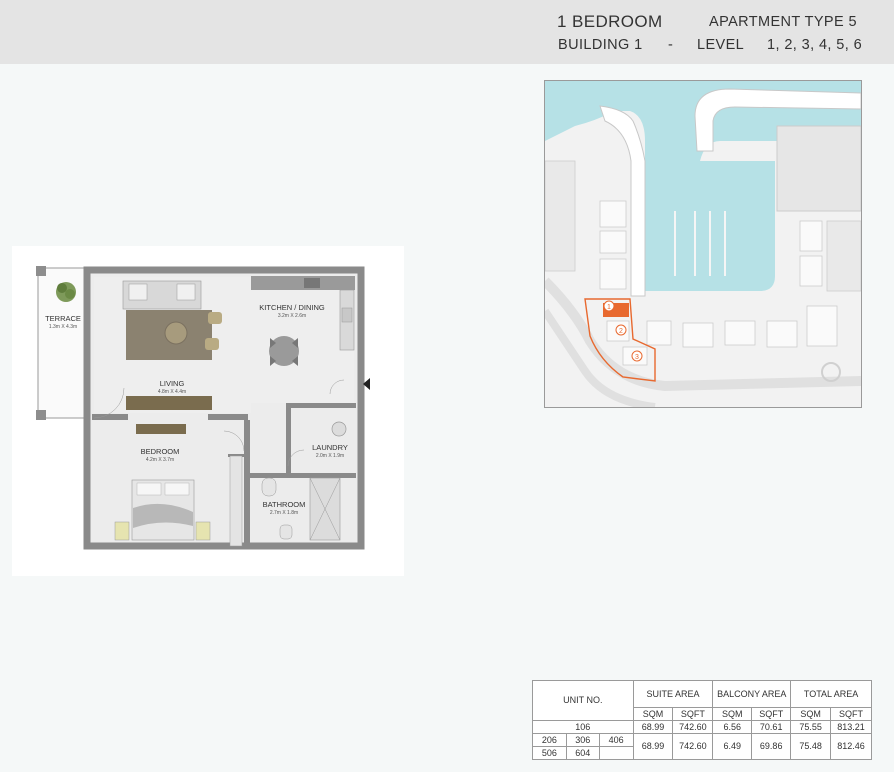 The image size is (894, 772). I want to click on room-name-kitchen: KITCHEN / DINING, so click(292, 307).